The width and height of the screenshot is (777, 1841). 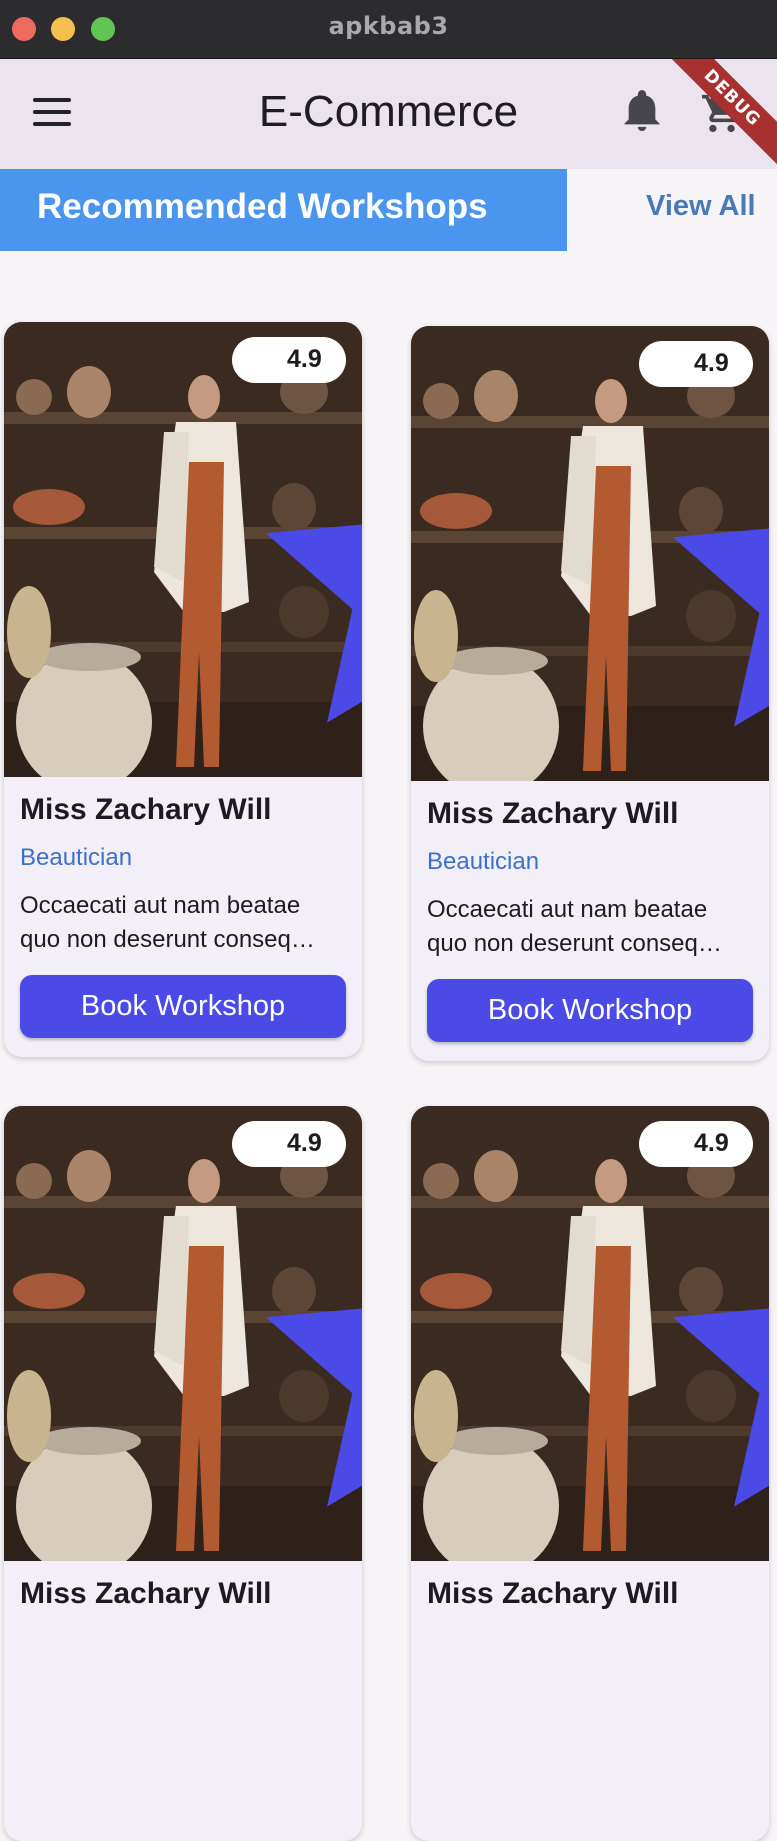 What do you see at coordinates (388, 114) in the screenshot?
I see `app-bar: E-Commerce DEBUG` at bounding box center [388, 114].